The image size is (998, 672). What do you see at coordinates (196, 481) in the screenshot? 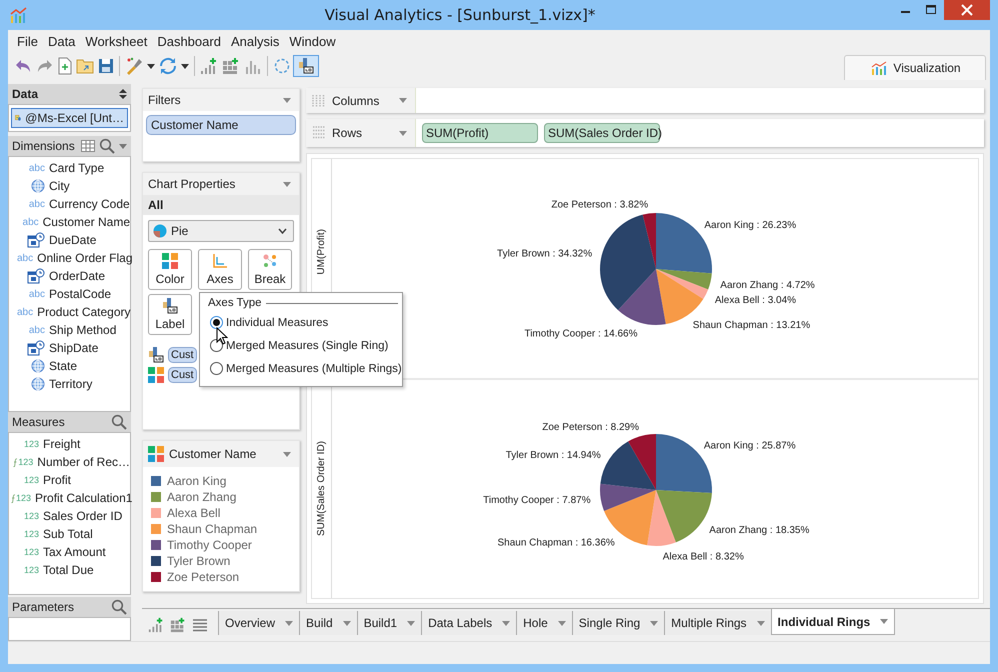
I see `legend-label: Aaron King` at bounding box center [196, 481].